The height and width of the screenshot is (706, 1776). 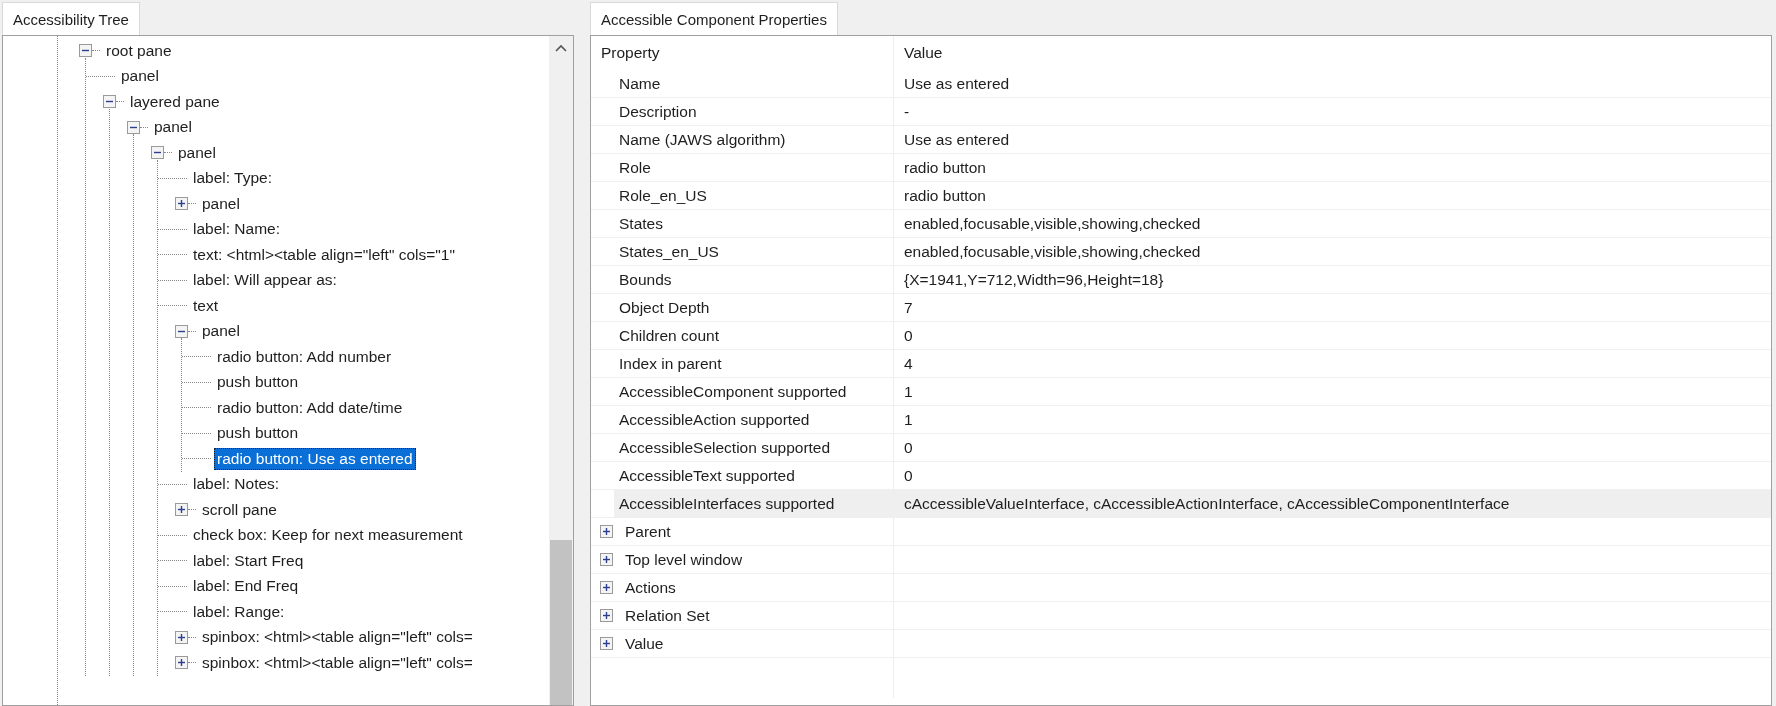 I want to click on scroll-up-icon, so click(x=561, y=48).